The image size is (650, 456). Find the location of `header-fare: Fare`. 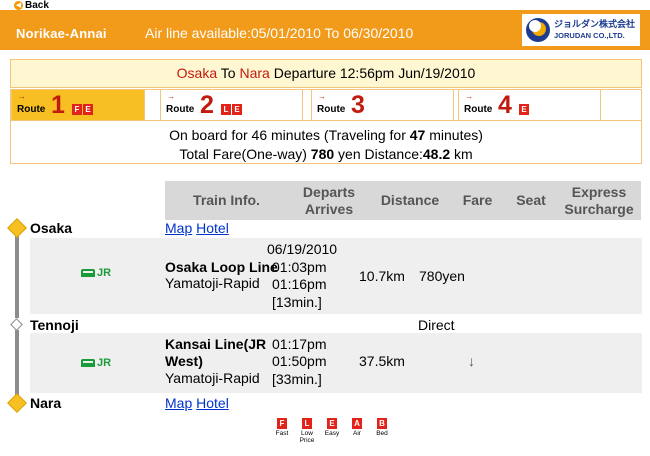

header-fare: Fare is located at coordinates (477, 200).